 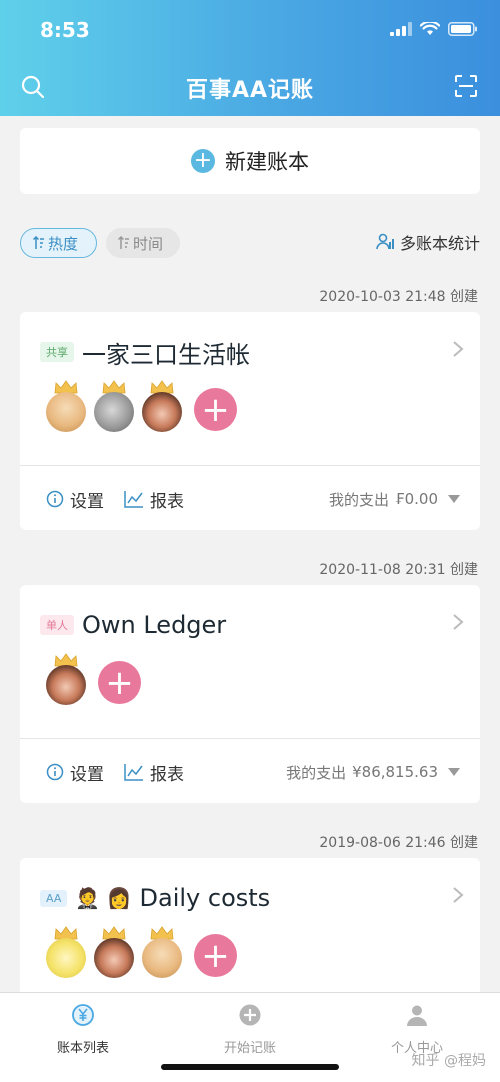 What do you see at coordinates (416, 499) in the screenshot?
I see `expense-value: ₣0.00` at bounding box center [416, 499].